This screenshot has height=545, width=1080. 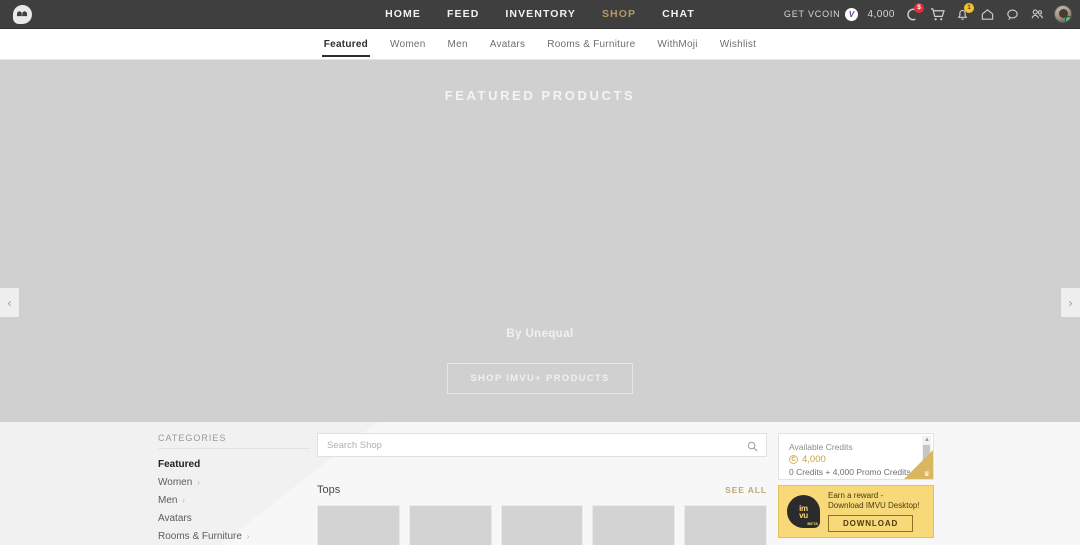 I want to click on available-credits-value-row: C 4,000, so click(x=856, y=459).